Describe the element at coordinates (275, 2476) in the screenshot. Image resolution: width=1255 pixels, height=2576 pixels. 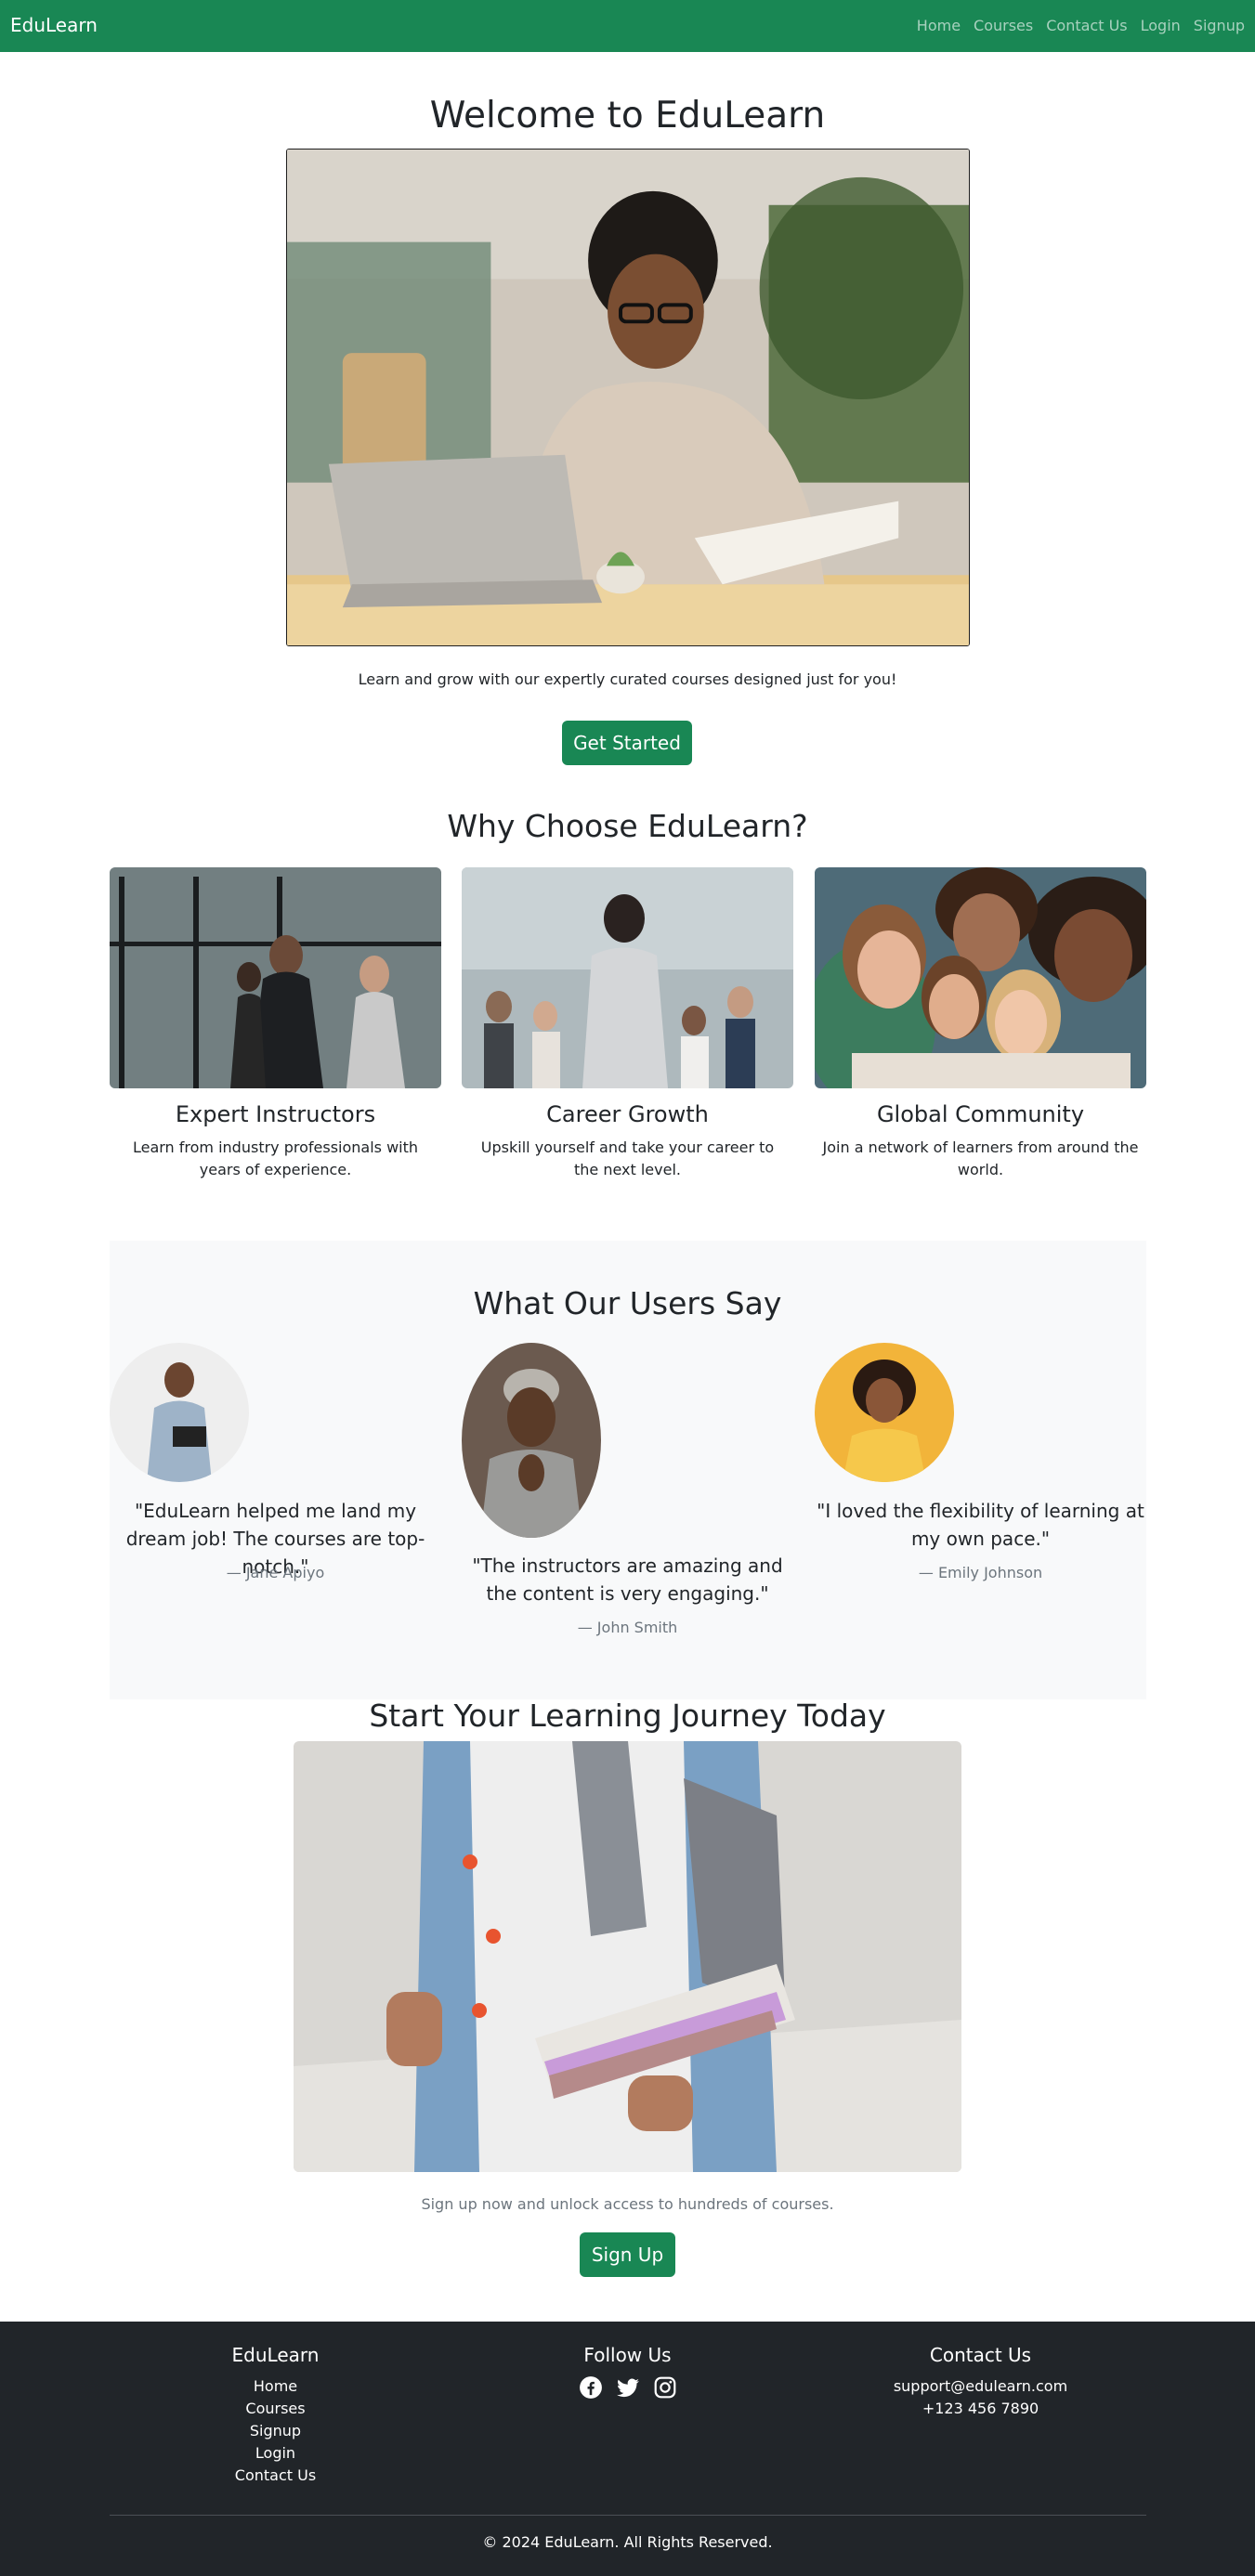
I see `footer-link-contact-us: Contact Us` at that location.